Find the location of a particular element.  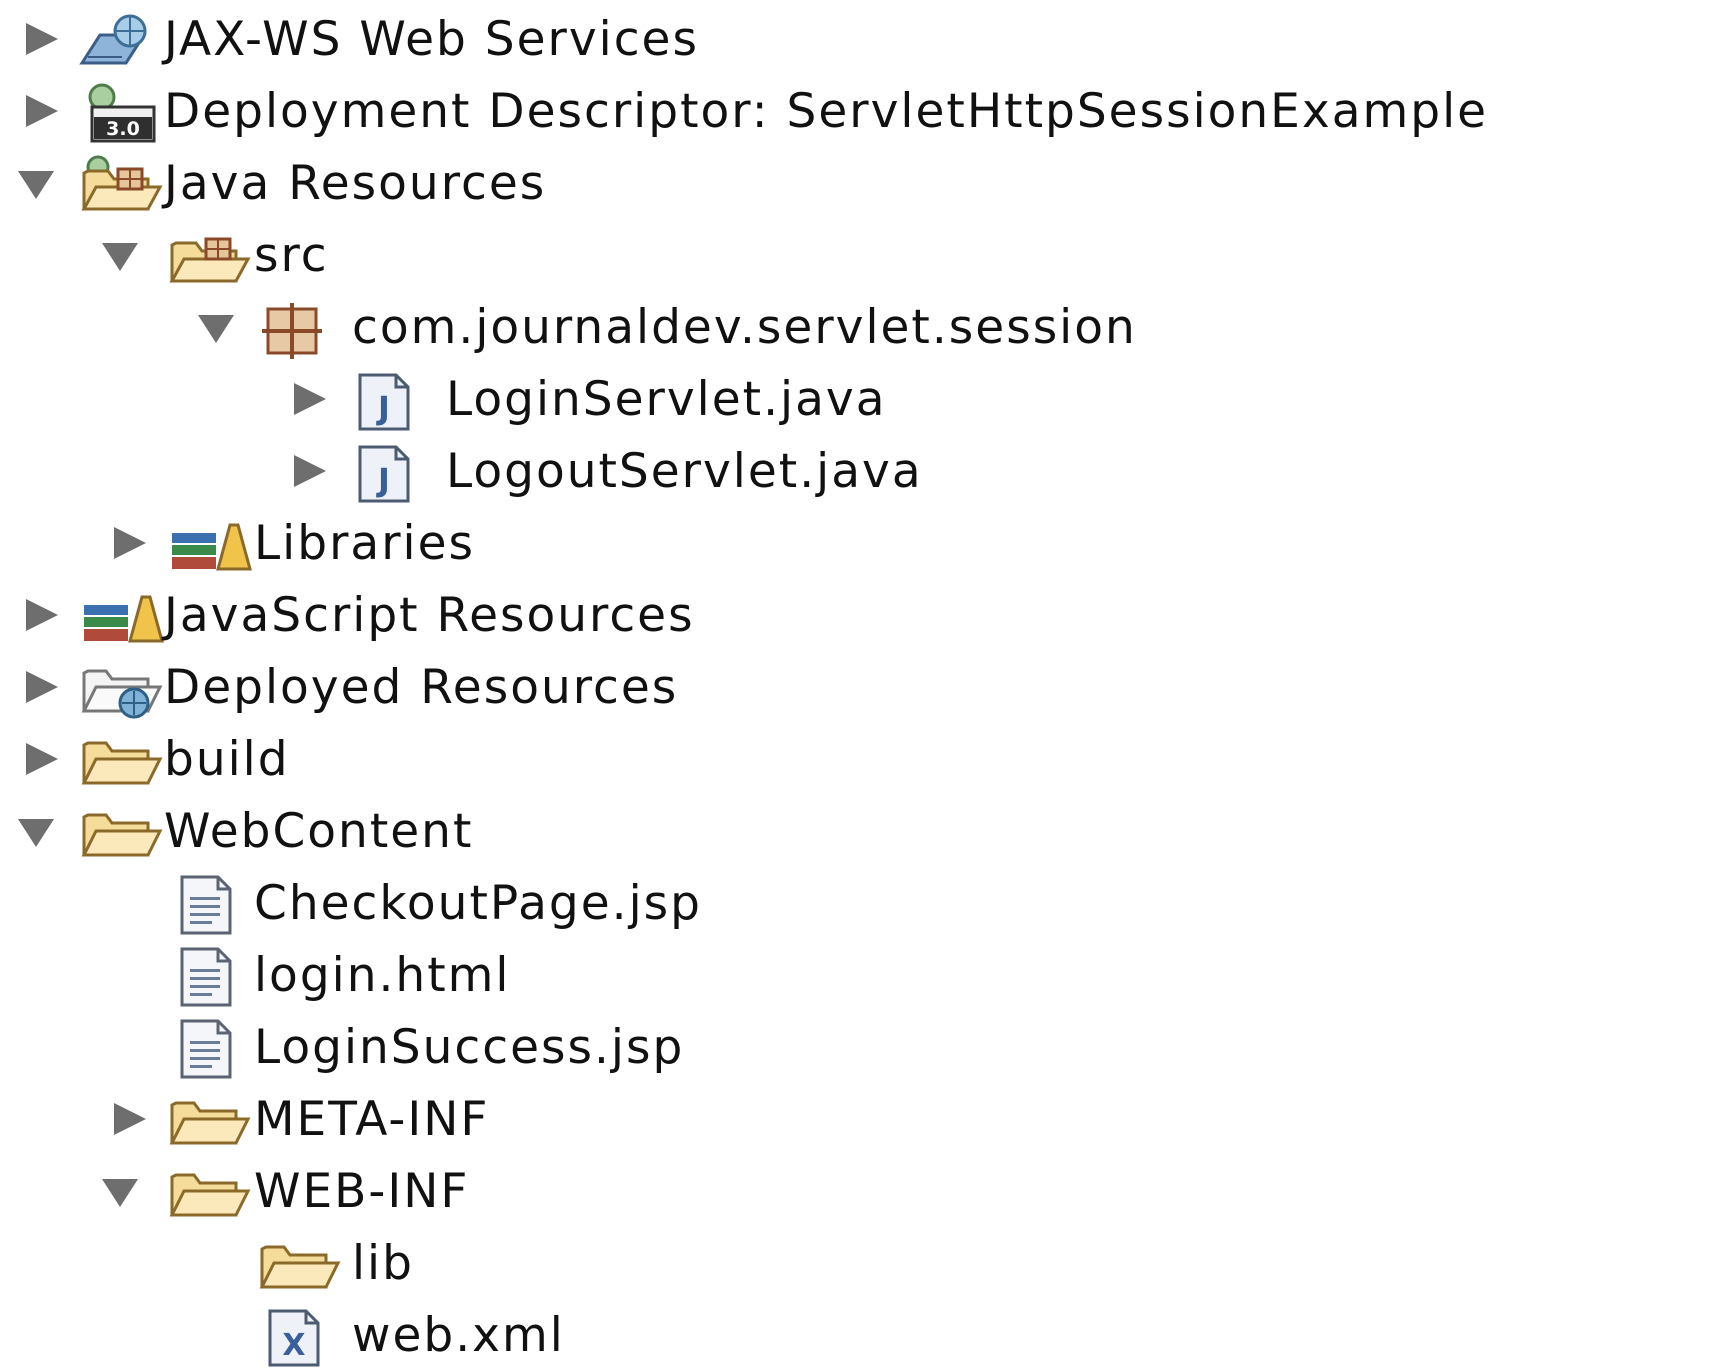

tree-item-package: com.journaldev.servlet.session is located at coordinates (857, 327).